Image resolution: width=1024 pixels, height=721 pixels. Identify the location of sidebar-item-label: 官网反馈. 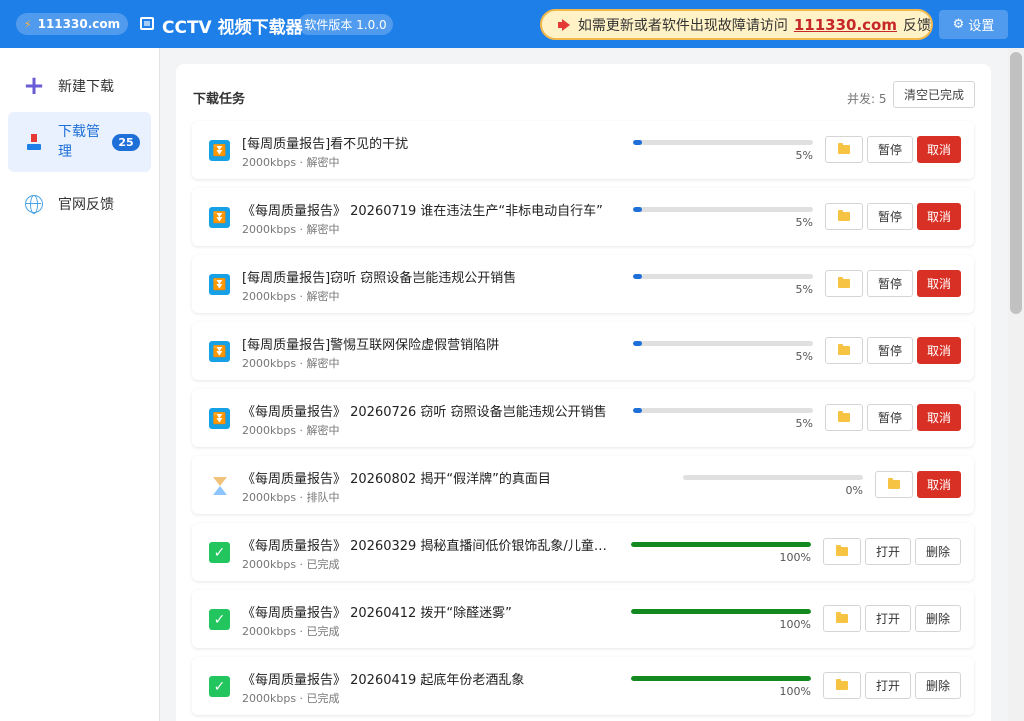
(86, 205).